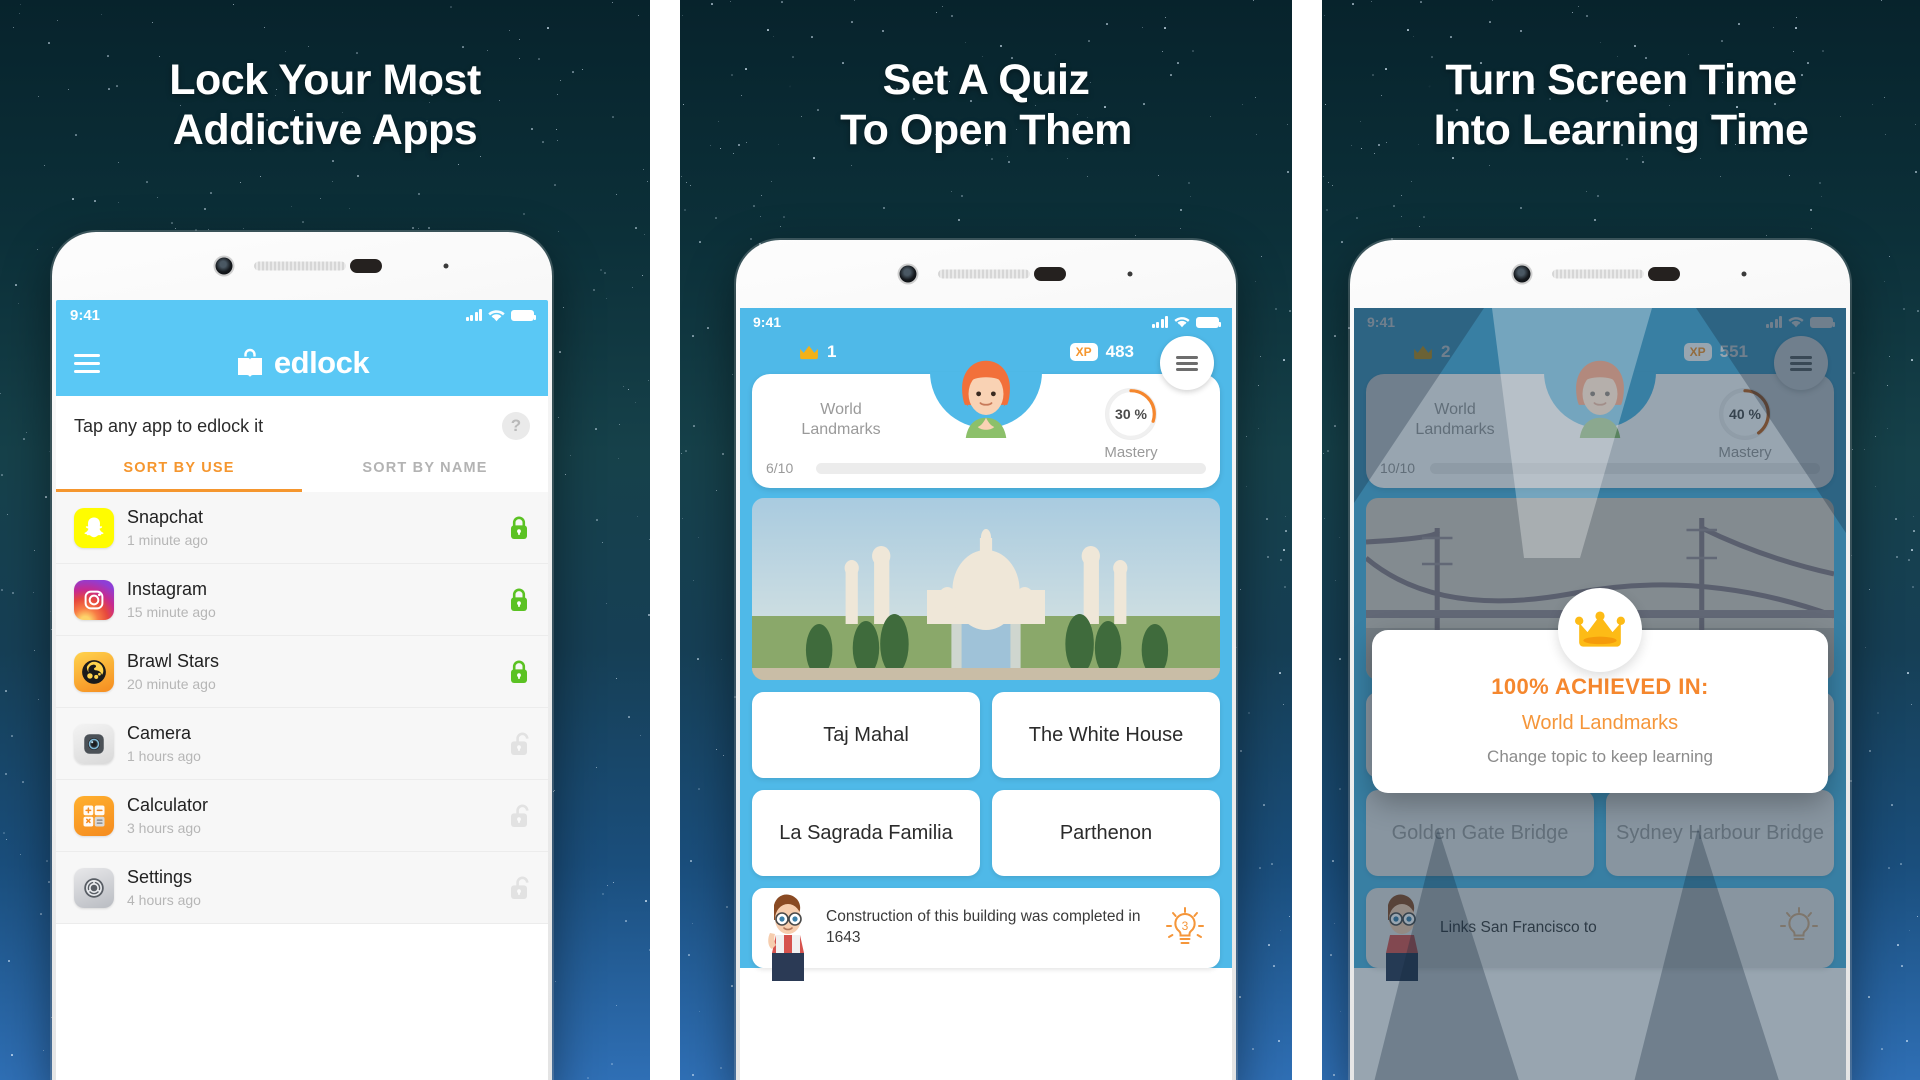  I want to click on app-list-item: Instagram 15 minute ago, so click(302, 600).